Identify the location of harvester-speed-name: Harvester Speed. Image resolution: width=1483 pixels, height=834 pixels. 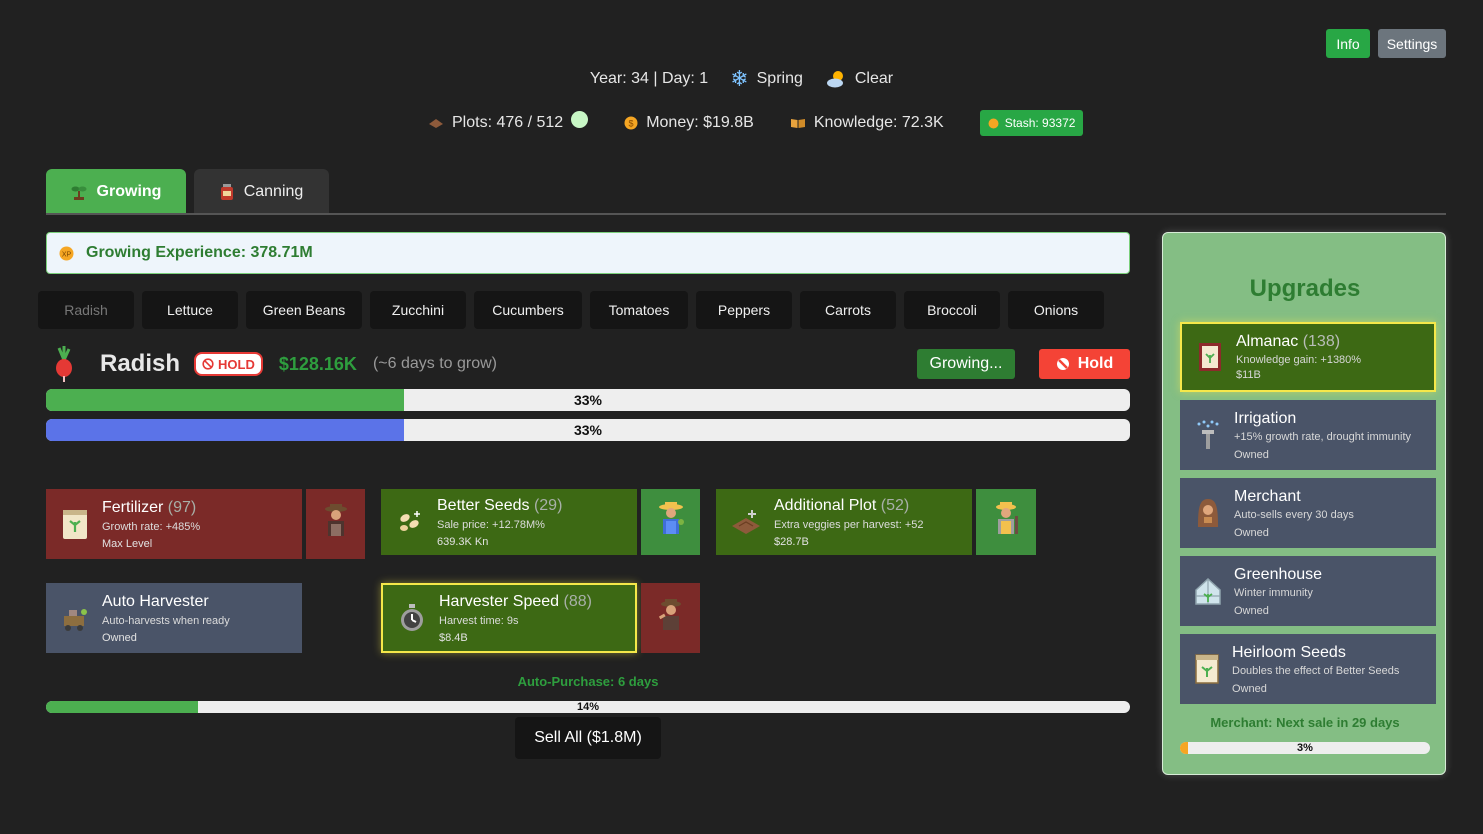
(499, 601).